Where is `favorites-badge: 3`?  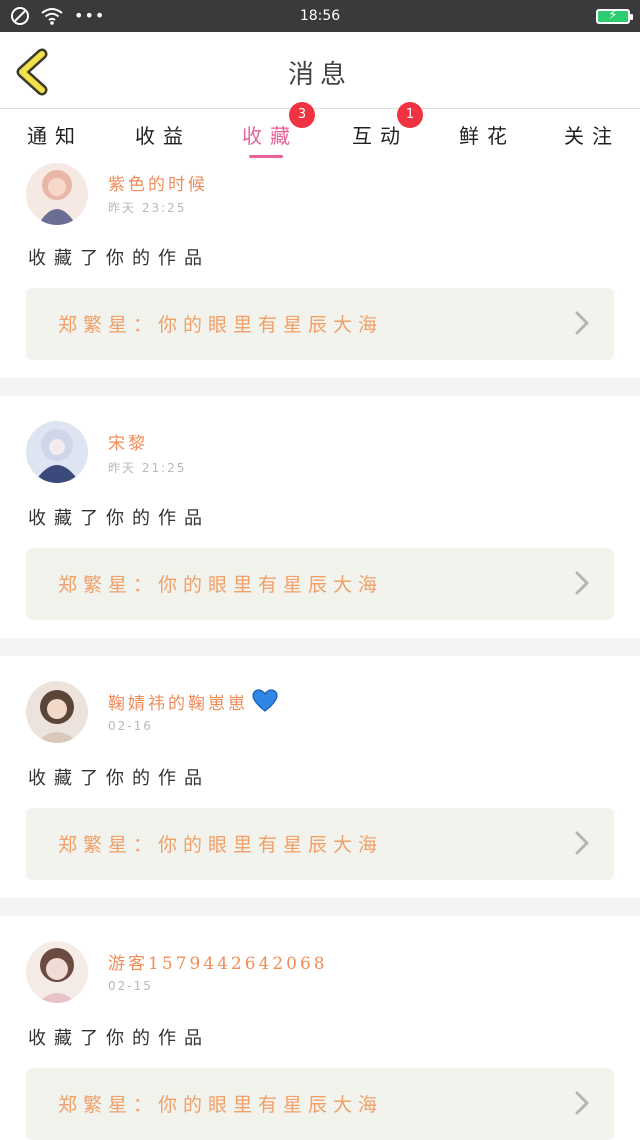 favorites-badge: 3 is located at coordinates (302, 115).